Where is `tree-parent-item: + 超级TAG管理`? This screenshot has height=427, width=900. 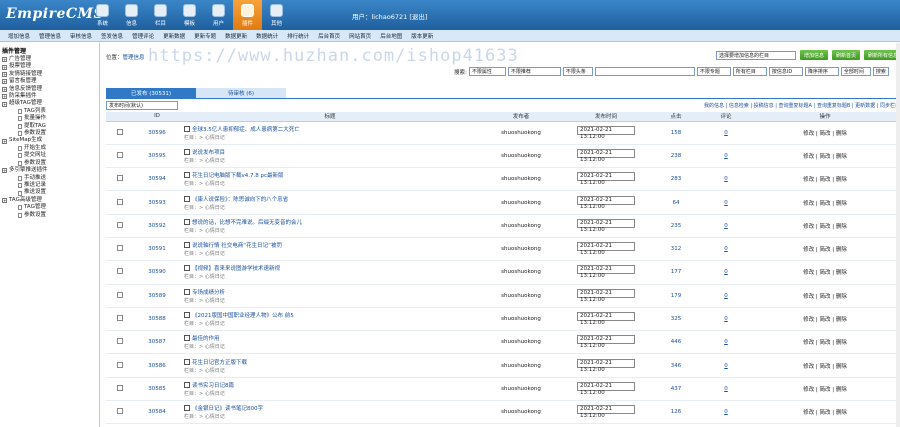 tree-parent-item: + 超级TAG管理 is located at coordinates (49, 103).